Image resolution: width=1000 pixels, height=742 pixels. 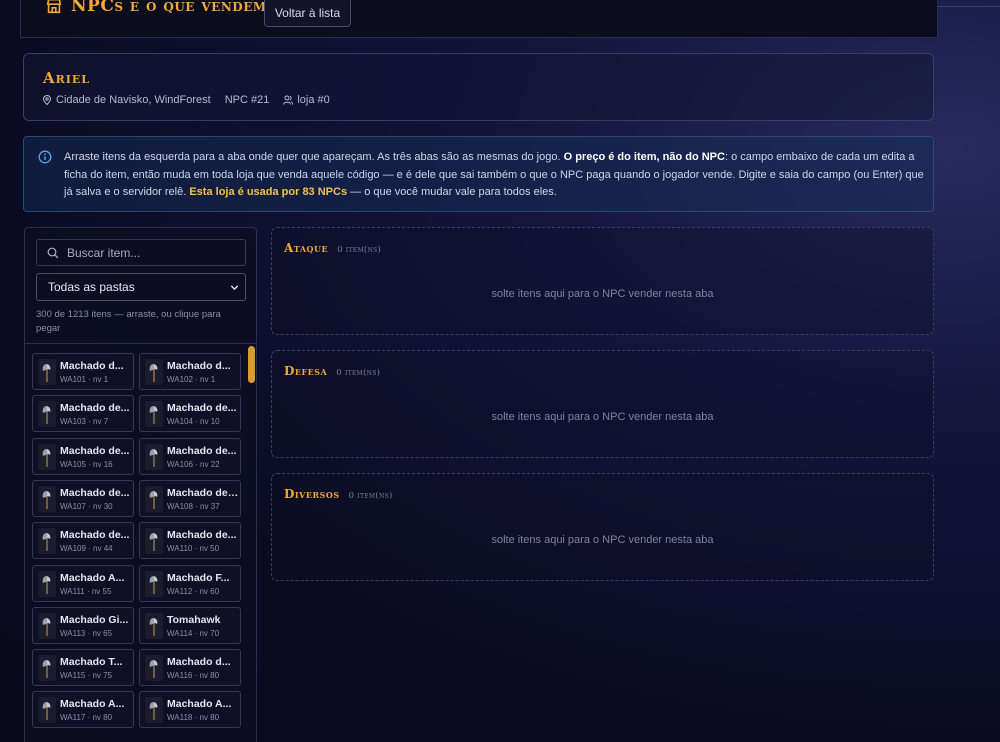 What do you see at coordinates (169, 8) in the screenshot?
I see `page-title-text: NPCs e o que vendem` at bounding box center [169, 8].